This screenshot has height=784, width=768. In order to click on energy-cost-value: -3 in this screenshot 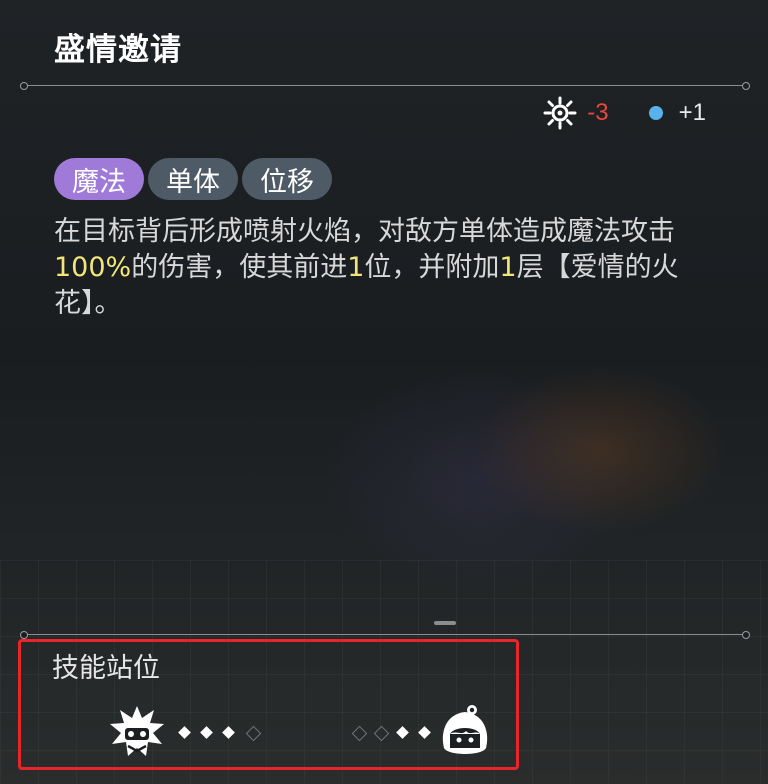, I will do `click(598, 112)`.